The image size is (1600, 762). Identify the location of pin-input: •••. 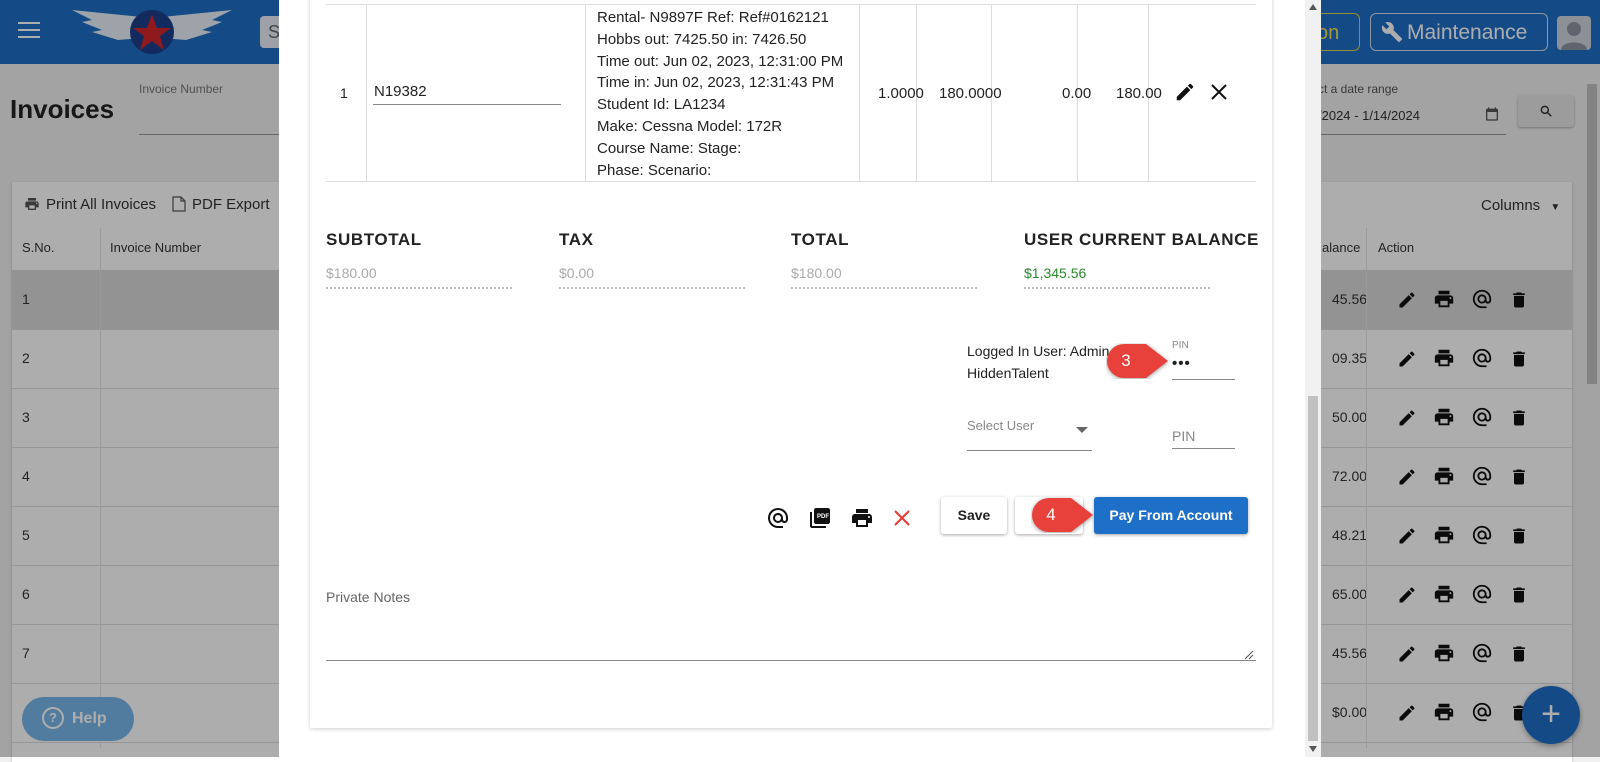
(1181, 363).